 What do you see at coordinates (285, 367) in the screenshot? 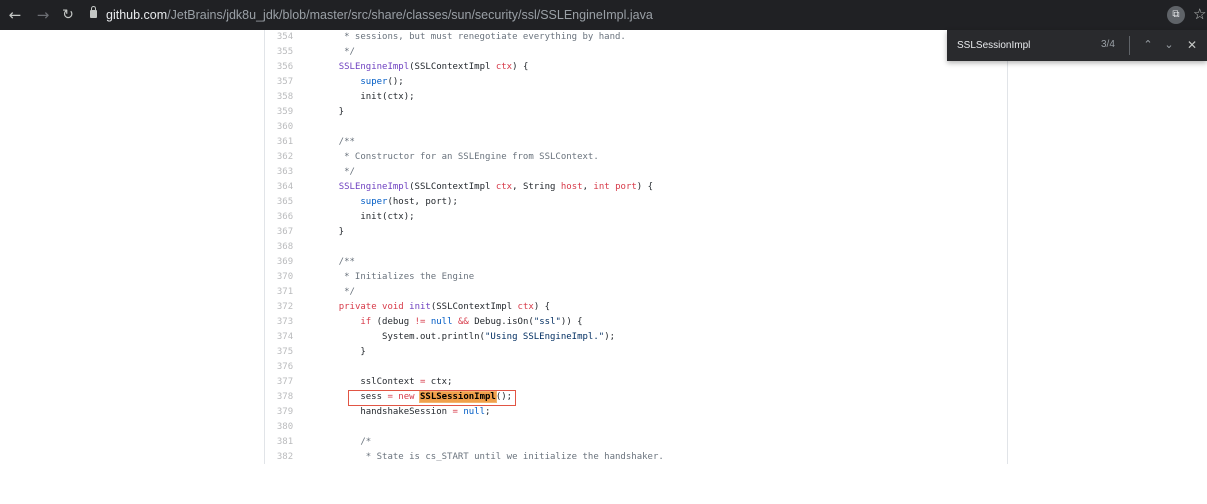
I see `line-number: 376` at bounding box center [285, 367].